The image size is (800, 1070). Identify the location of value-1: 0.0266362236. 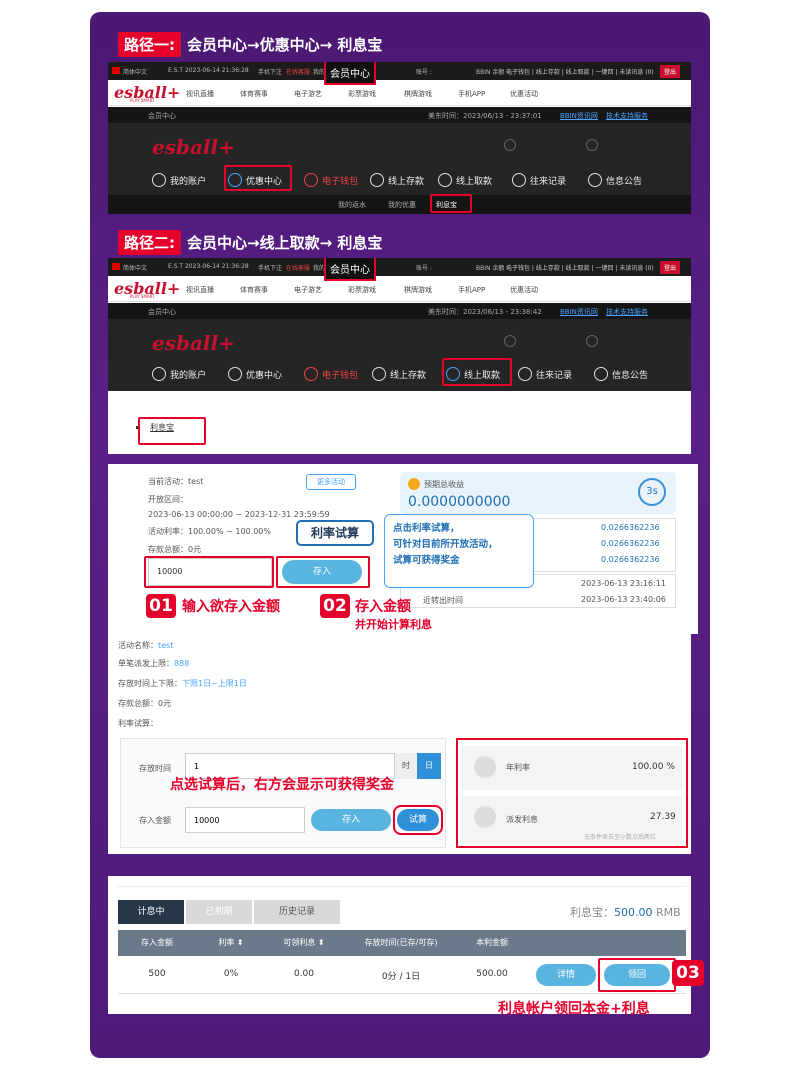
(630, 527).